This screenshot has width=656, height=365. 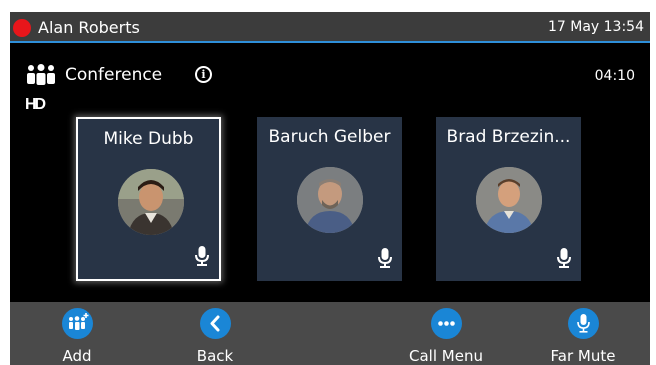 I want to click on call-menu-button: Call Menu, so click(x=446, y=333).